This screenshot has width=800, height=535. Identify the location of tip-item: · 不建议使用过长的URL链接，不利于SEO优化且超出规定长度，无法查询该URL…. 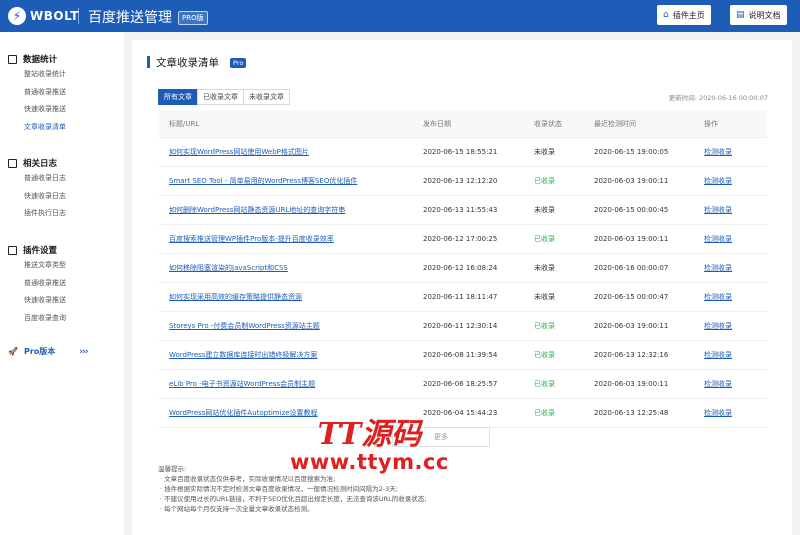
(293, 499).